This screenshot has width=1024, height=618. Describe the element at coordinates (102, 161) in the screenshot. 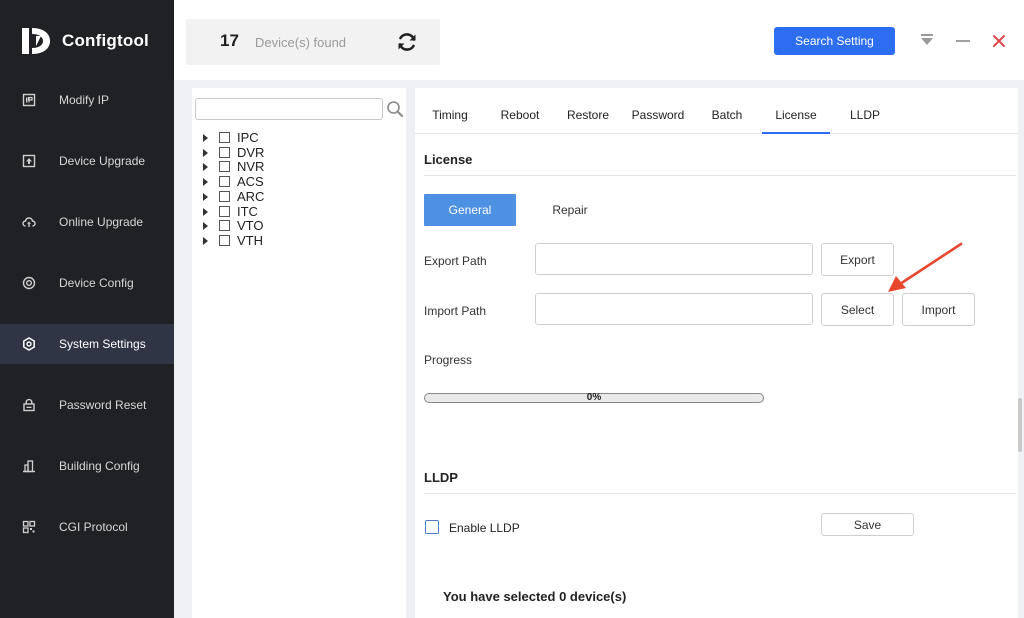

I see `sidebar-item-label: Device Upgrade` at that location.